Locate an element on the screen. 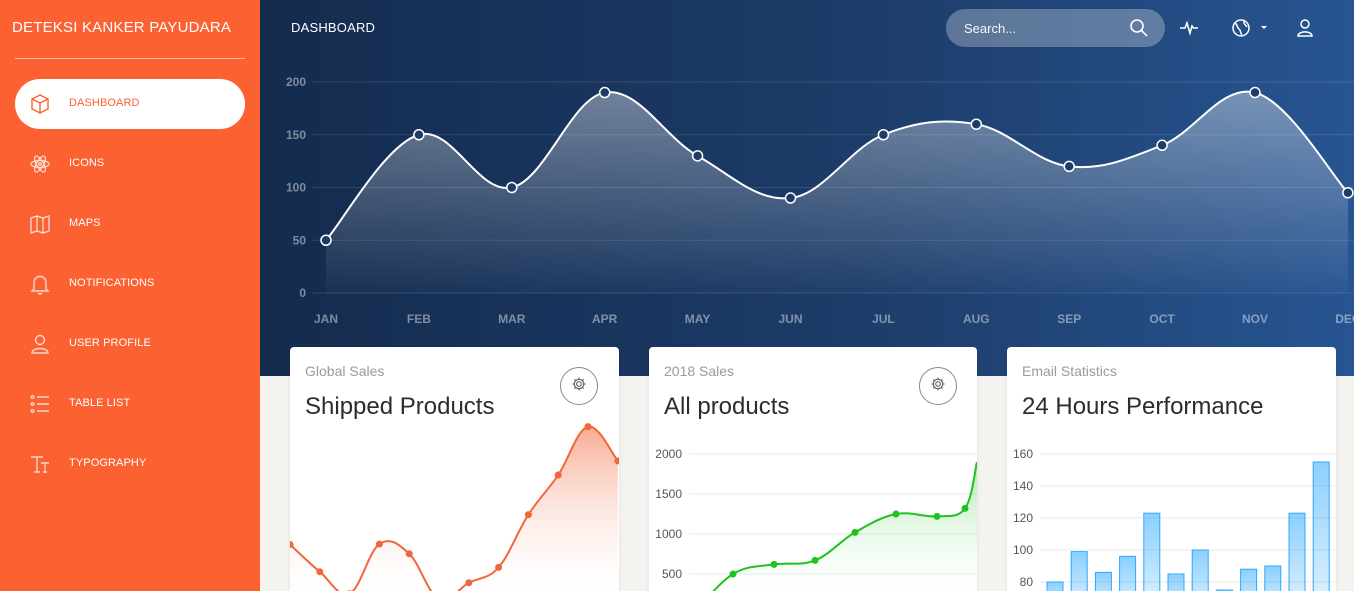 The image size is (1354, 591). brand-logo-text: DETEKSI KANKER PAYUDARA is located at coordinates (121, 27).